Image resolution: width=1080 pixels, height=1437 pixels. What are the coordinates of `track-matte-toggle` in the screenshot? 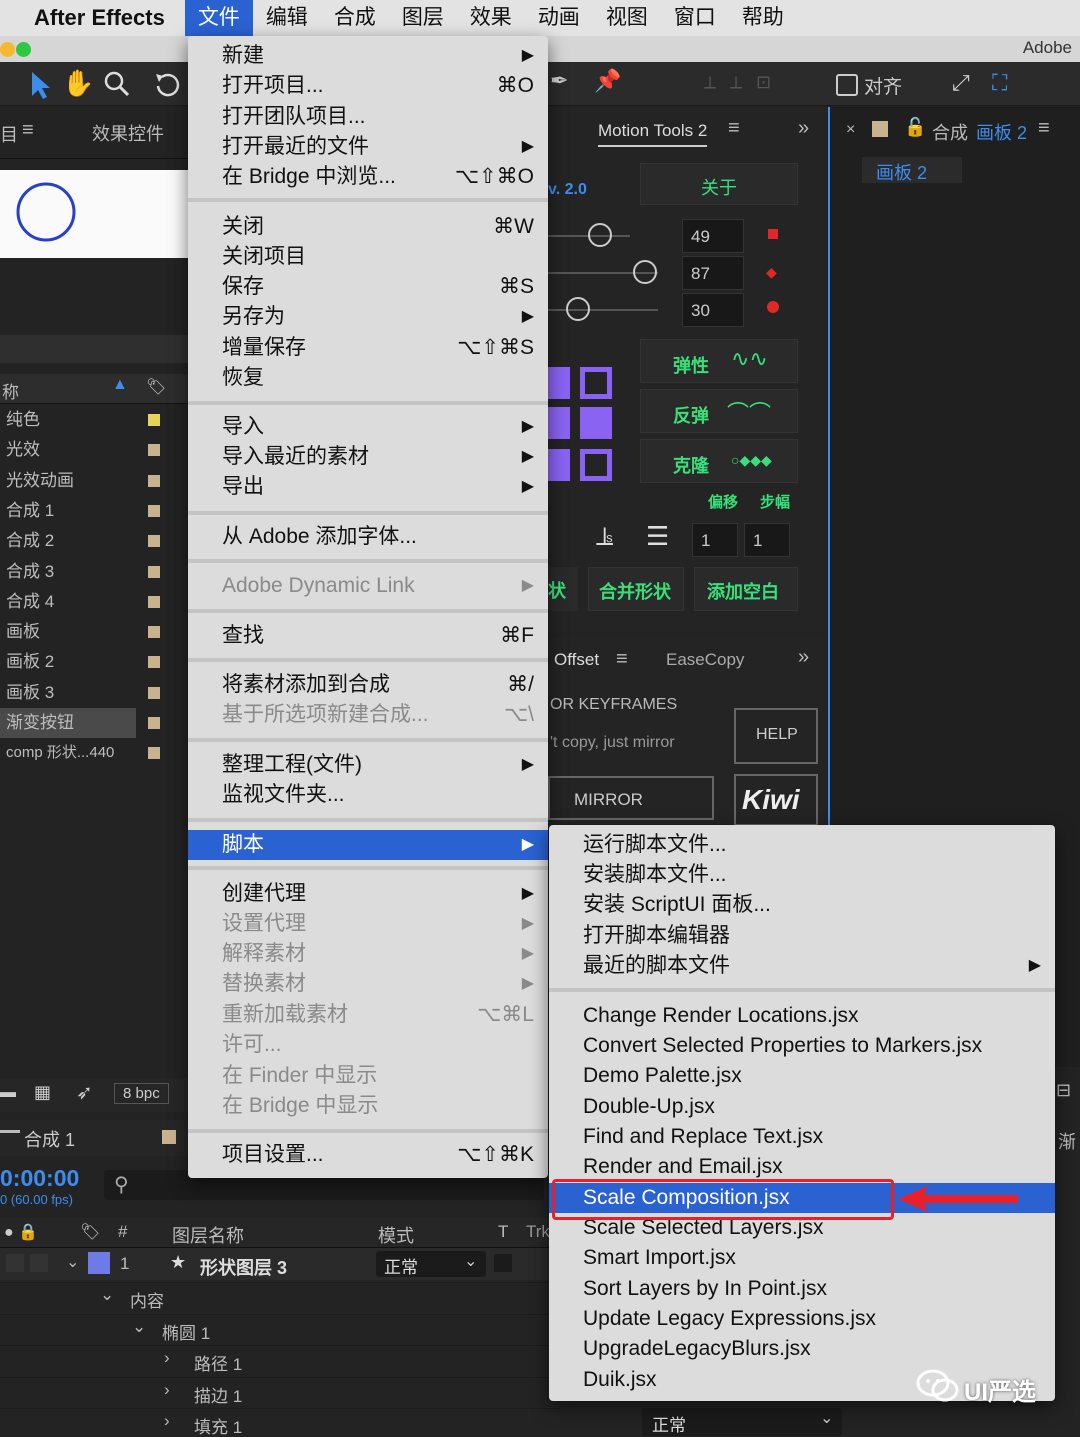 It's located at (503, 1263).